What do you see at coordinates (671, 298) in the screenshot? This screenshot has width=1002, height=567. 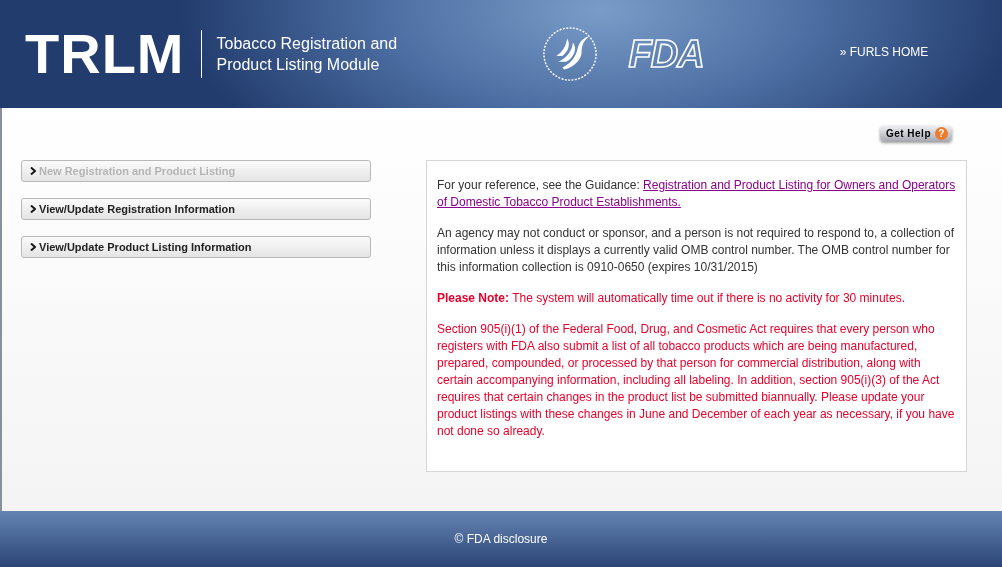 I see `timeout-note: Please Note: The system will automatically time out if there is no activity for 30 minutes.` at bounding box center [671, 298].